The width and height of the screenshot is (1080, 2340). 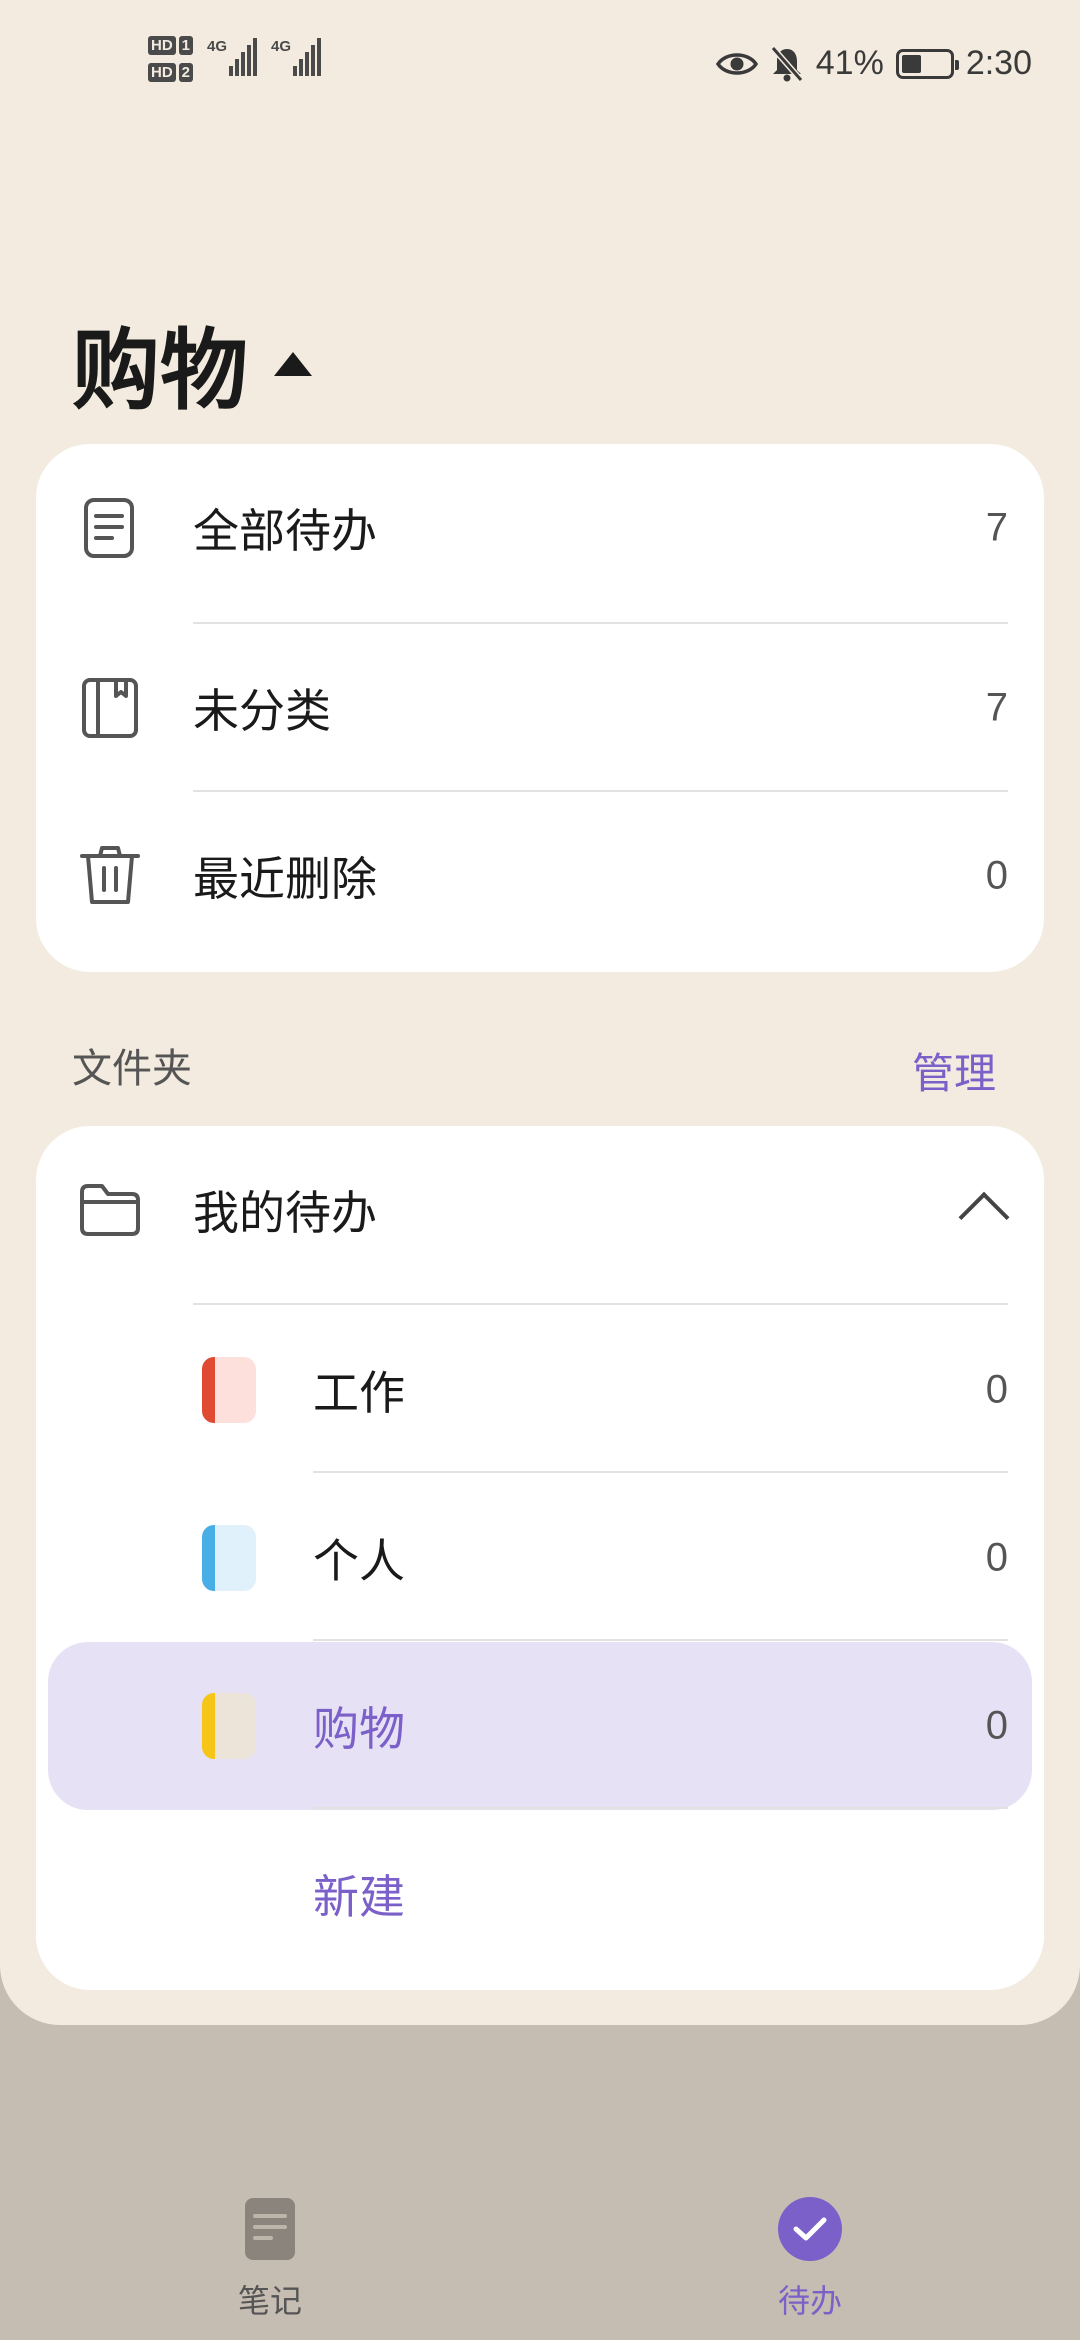 I want to click on battery-percent: 41%, so click(x=849, y=63).